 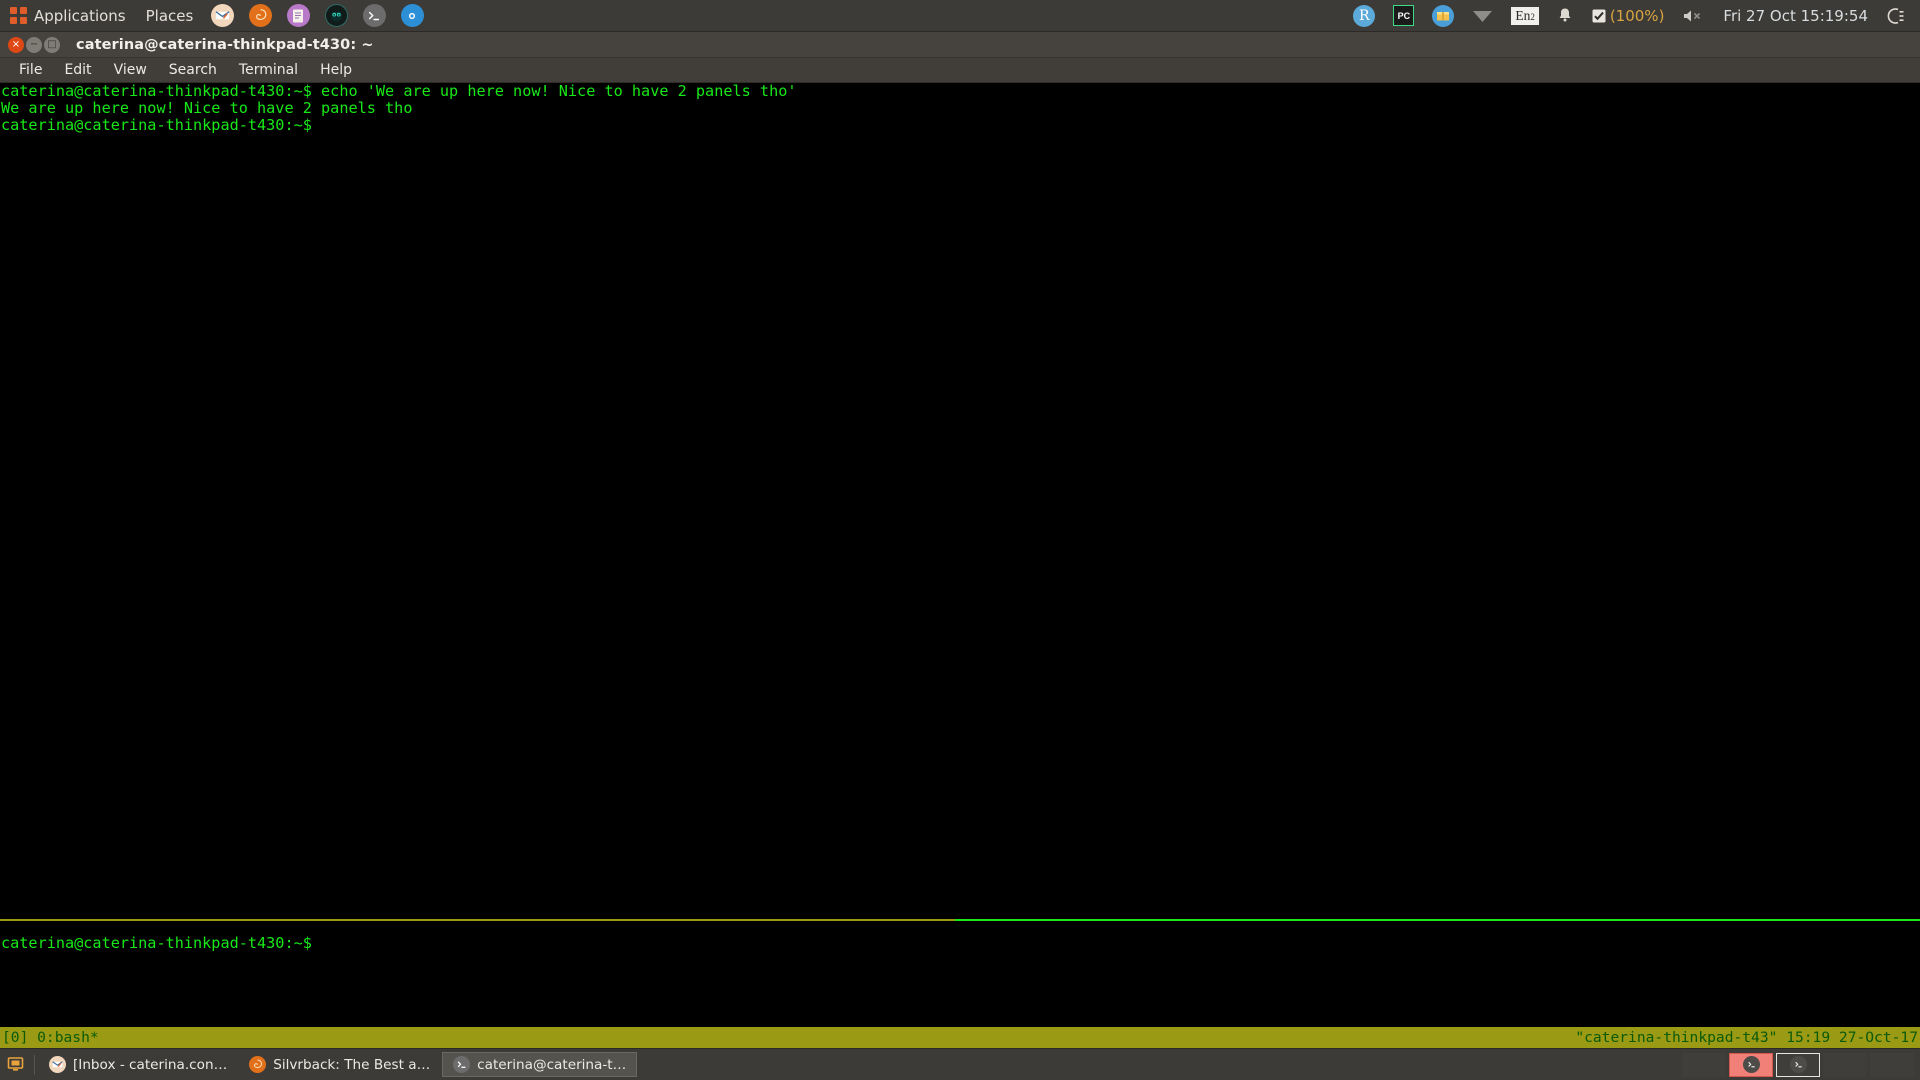 What do you see at coordinates (130, 70) in the screenshot?
I see `menu-view: View` at bounding box center [130, 70].